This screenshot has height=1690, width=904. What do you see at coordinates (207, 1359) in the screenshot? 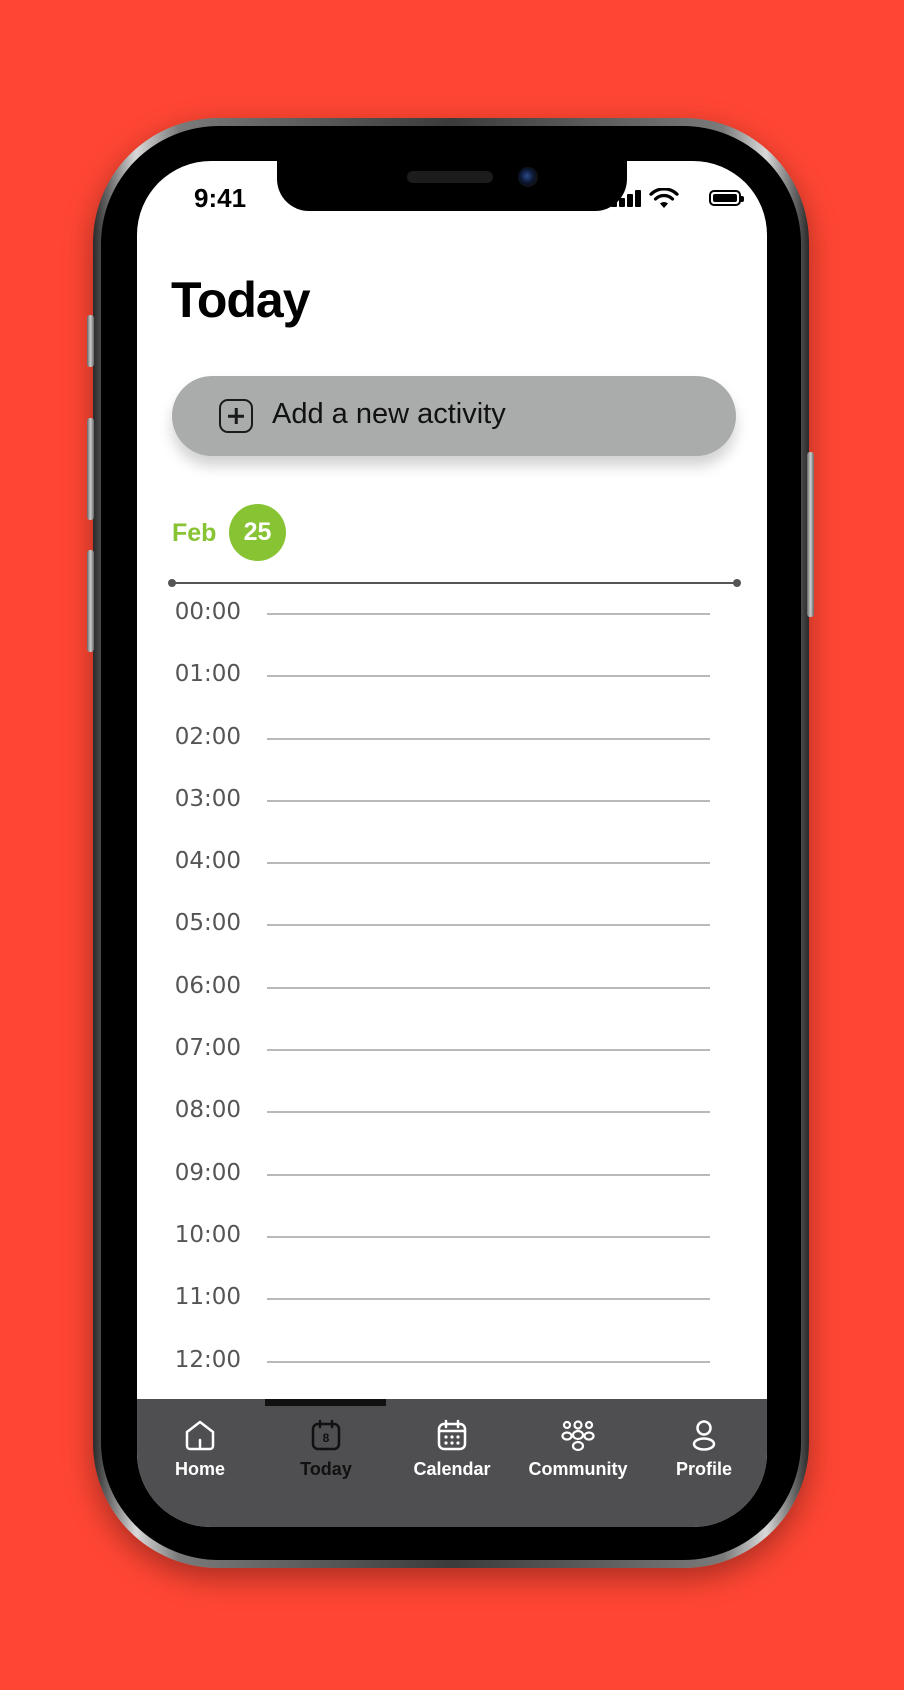
I see `hour-label: 12:00` at bounding box center [207, 1359].